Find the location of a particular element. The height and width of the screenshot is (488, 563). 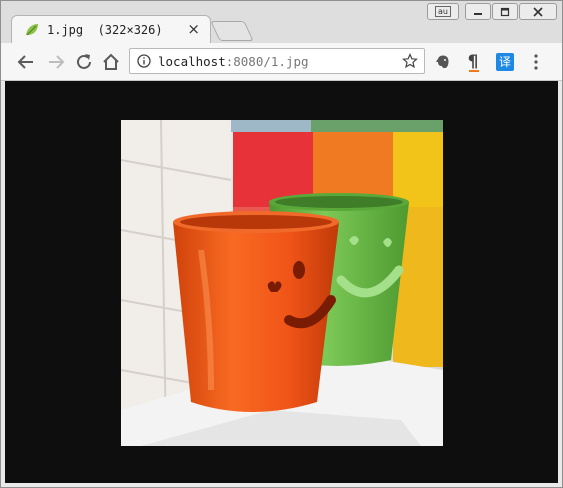

minimize-icon is located at coordinates (478, 13).